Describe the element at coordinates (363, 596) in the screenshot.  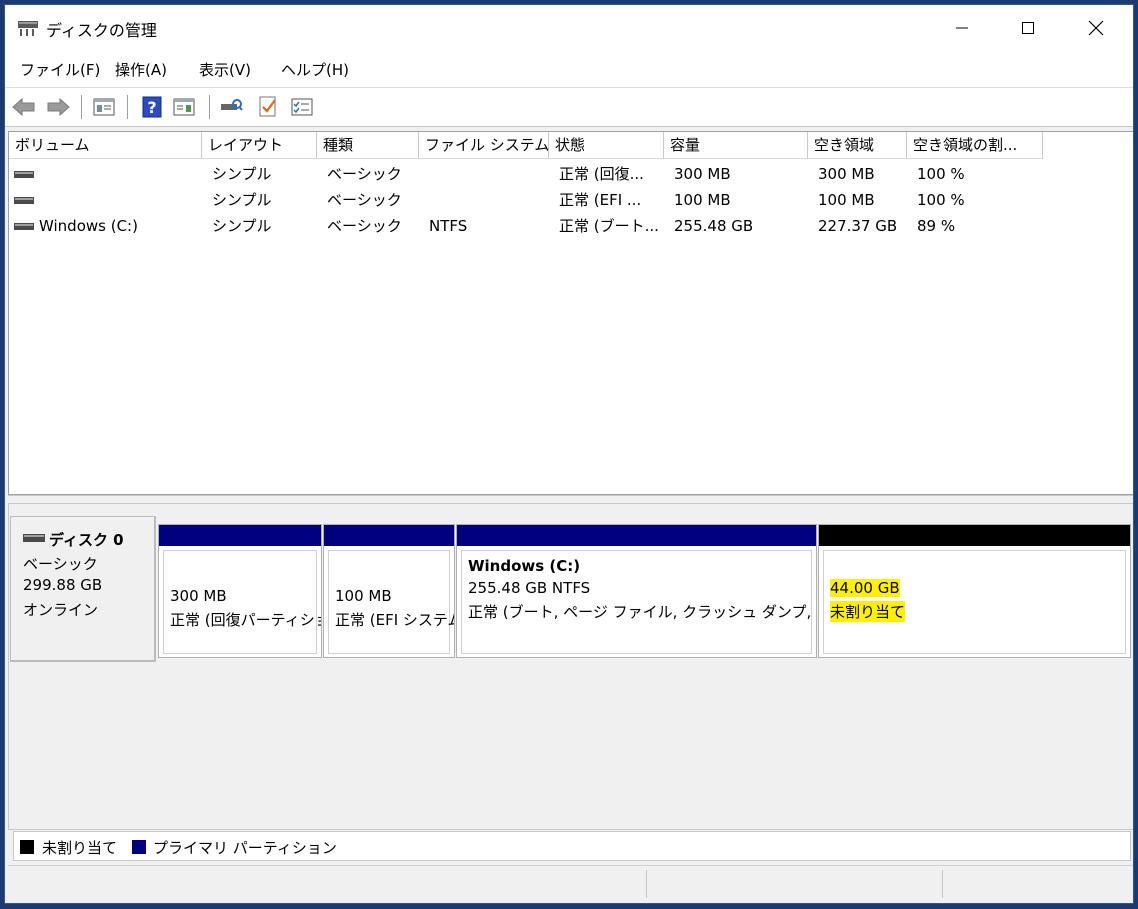
I see `partition-size: 100 MB` at that location.